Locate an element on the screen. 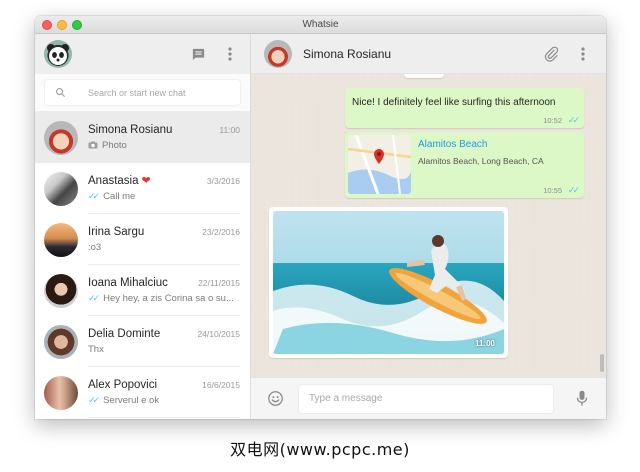 The height and width of the screenshot is (472, 640). chat-name: Simona Rosianu is located at coordinates (130, 129).